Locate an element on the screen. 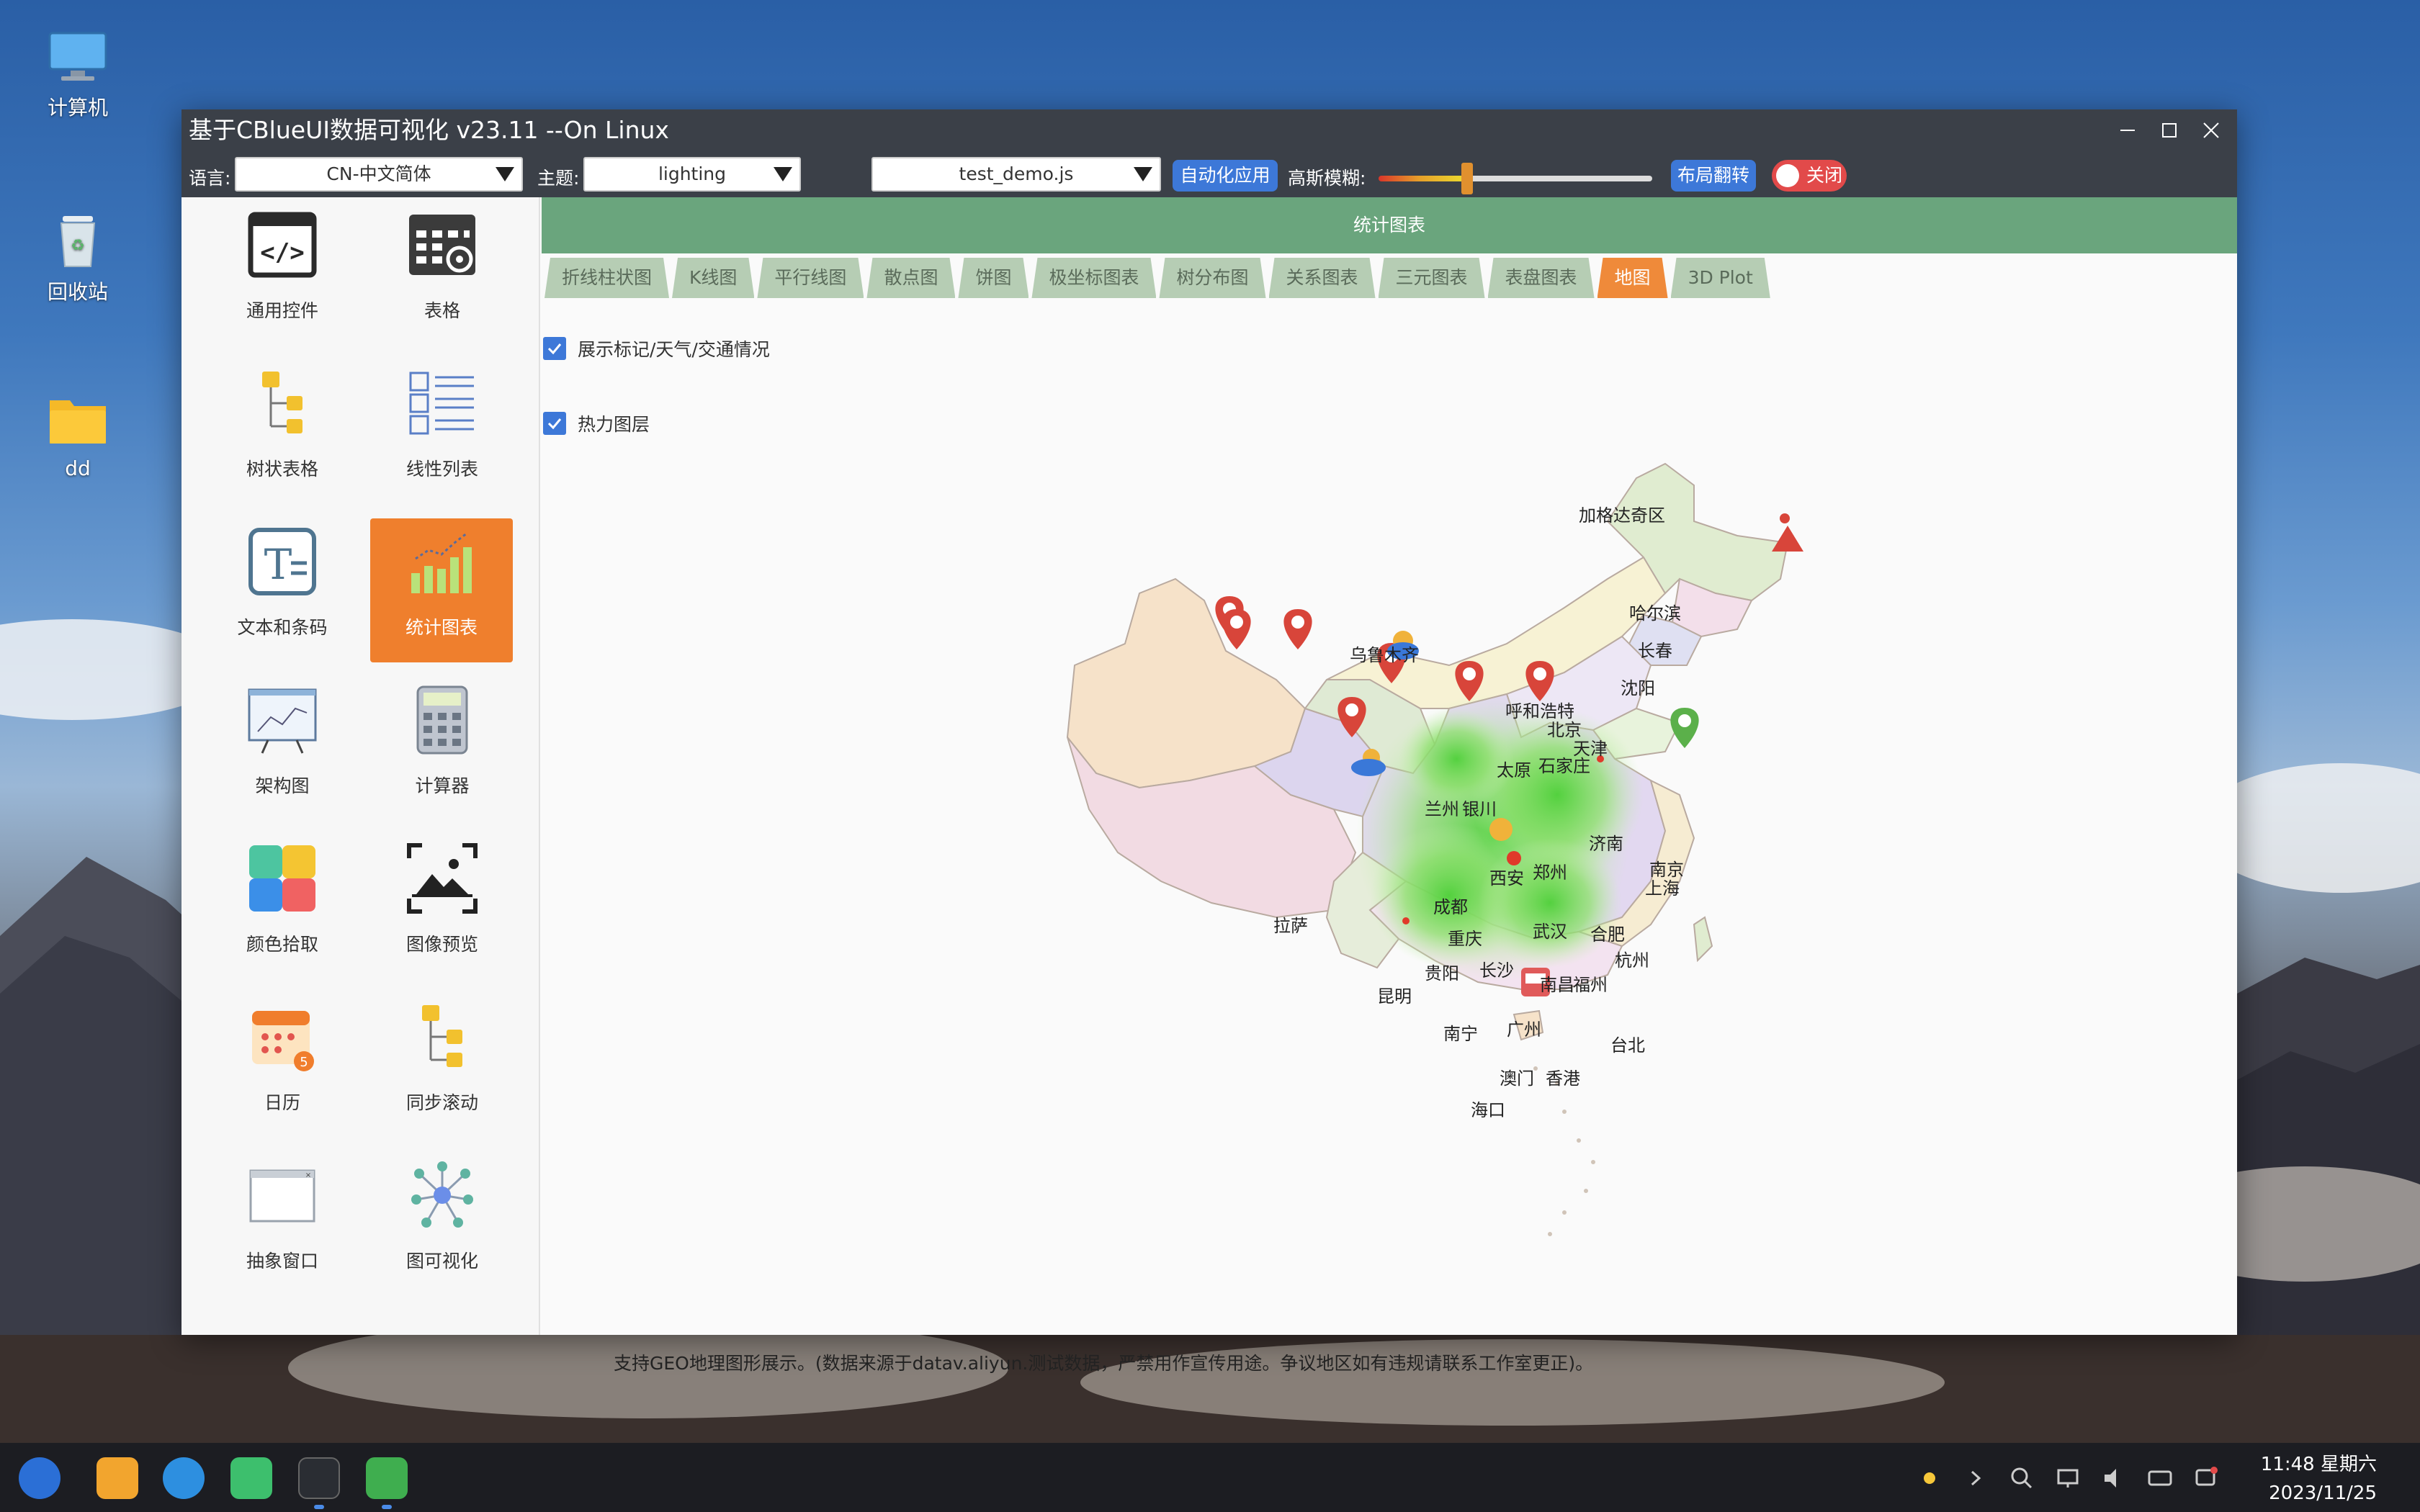 This screenshot has width=2420, height=1512. city-label: 合肥 is located at coordinates (1607, 934).